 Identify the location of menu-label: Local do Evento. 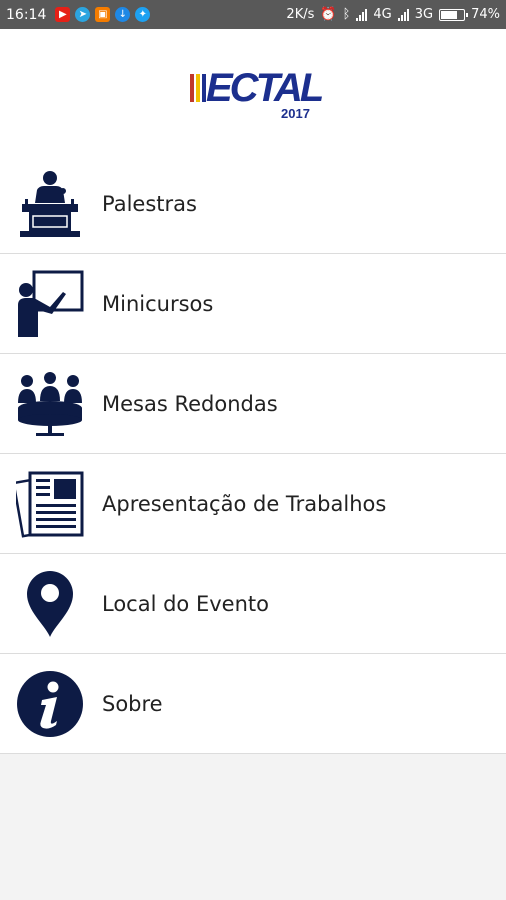
(185, 603).